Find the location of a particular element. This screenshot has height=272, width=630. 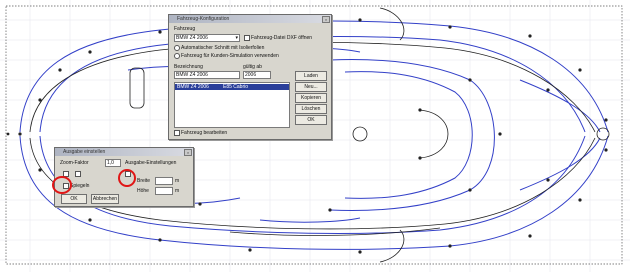

list-item: BMW Z4 2006 E85 Cabrio is located at coordinates (232, 87).